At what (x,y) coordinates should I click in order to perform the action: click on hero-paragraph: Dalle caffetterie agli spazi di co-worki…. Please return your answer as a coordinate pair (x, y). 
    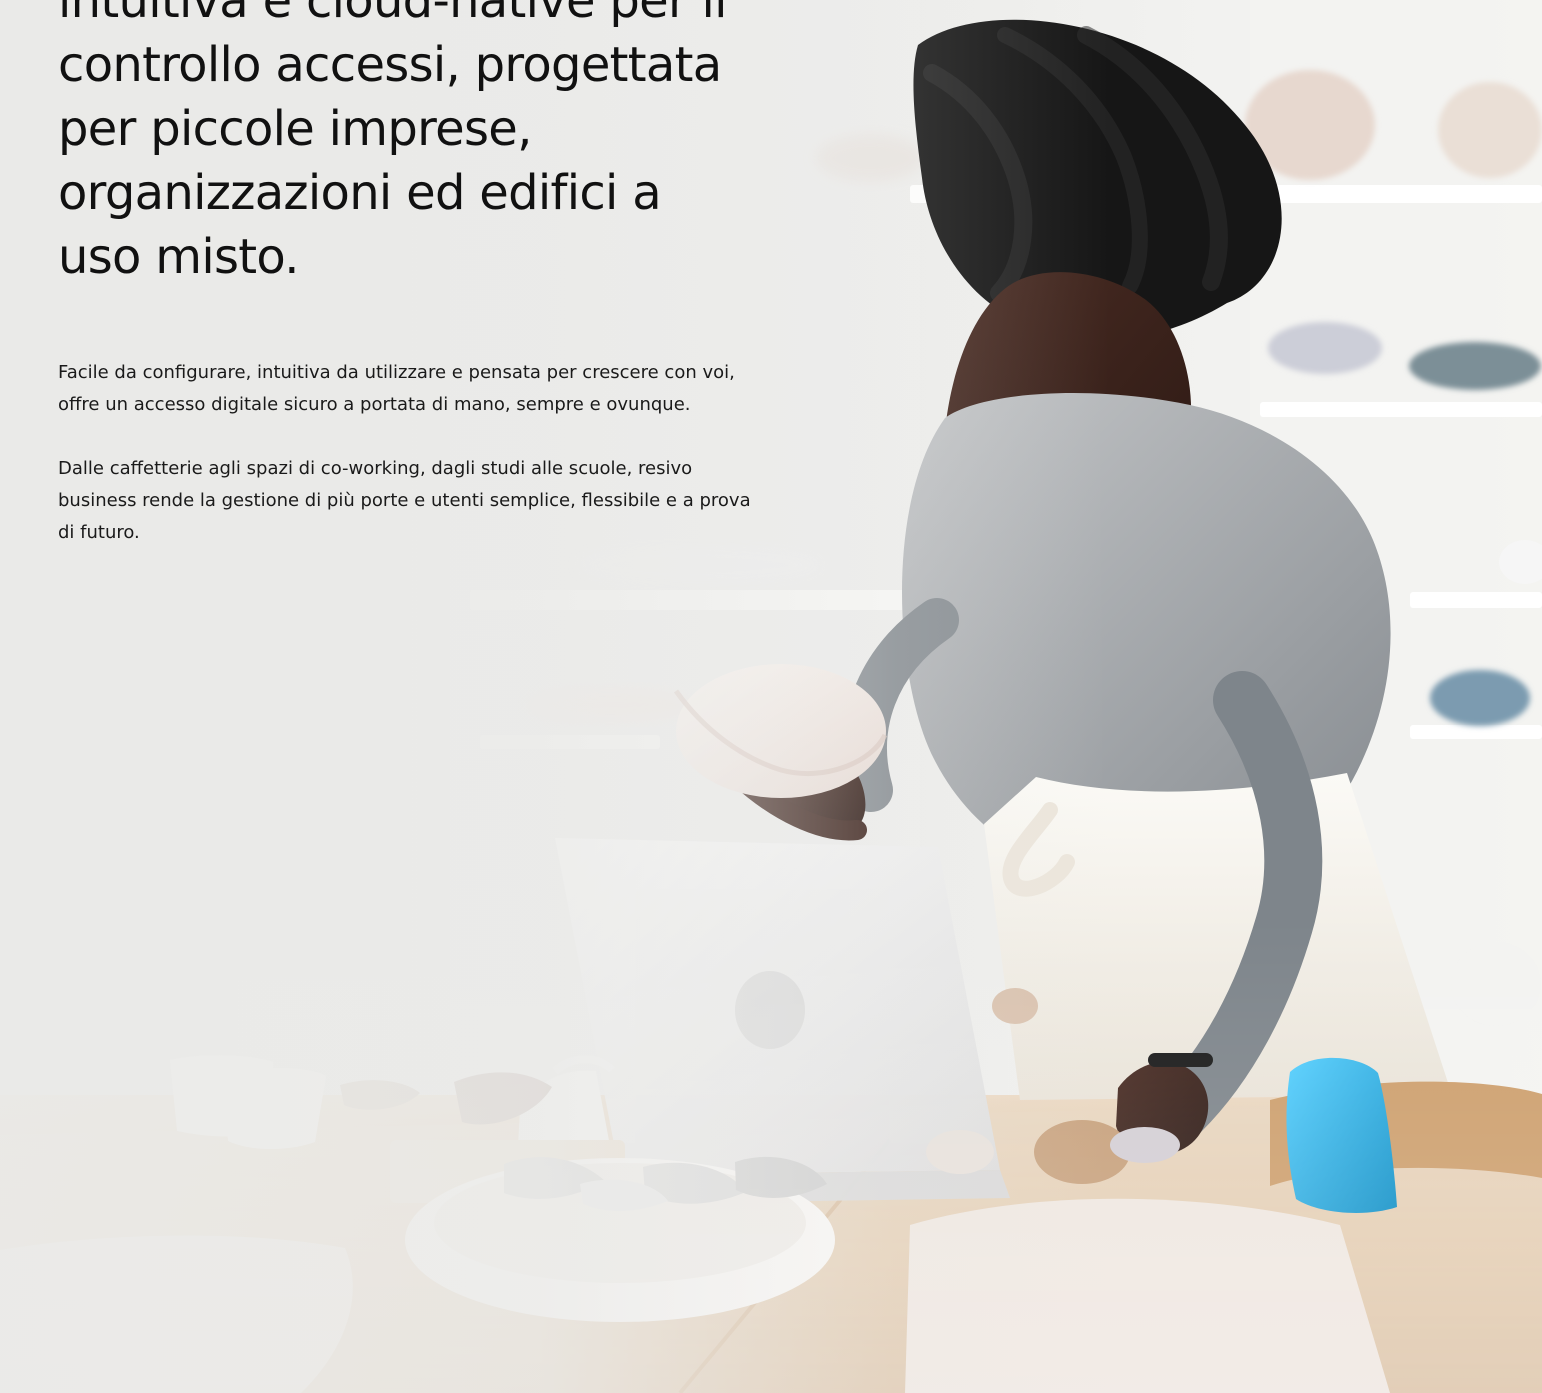
    Looking at the image, I should click on (404, 500).